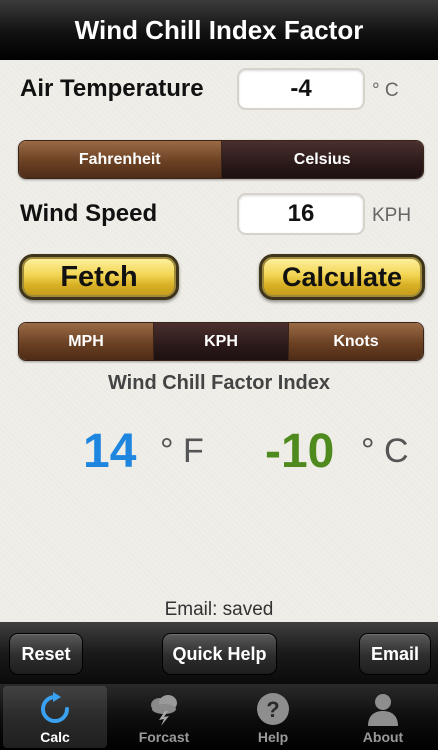  What do you see at coordinates (219, 609) in the screenshot?
I see `email-status: Email: saved` at bounding box center [219, 609].